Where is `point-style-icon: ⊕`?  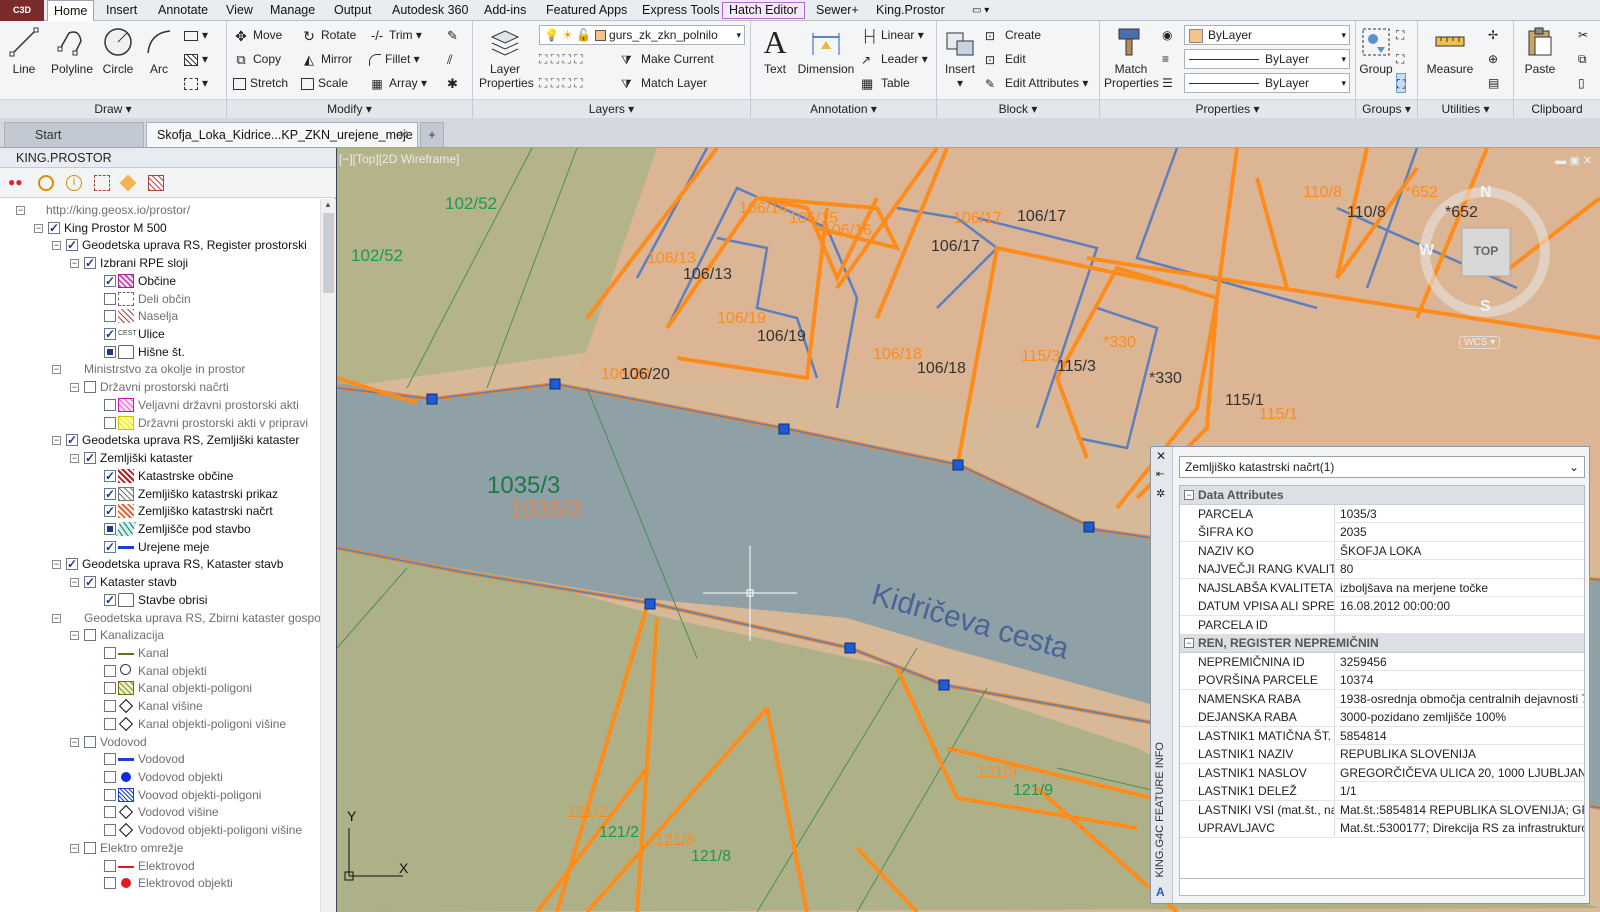
point-style-icon: ⊕ is located at coordinates (1493, 59).